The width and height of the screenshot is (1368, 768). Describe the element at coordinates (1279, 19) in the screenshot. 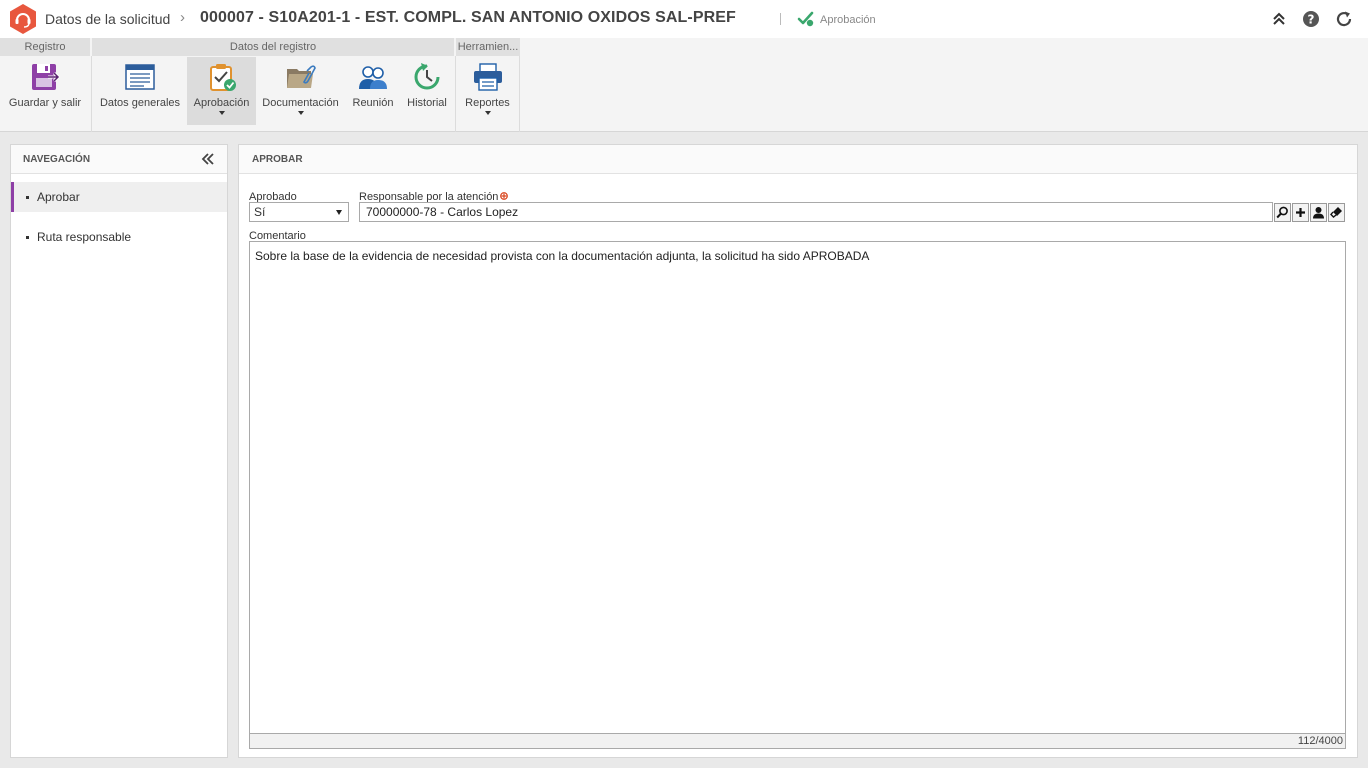

I see `collapse-up-icon` at that location.